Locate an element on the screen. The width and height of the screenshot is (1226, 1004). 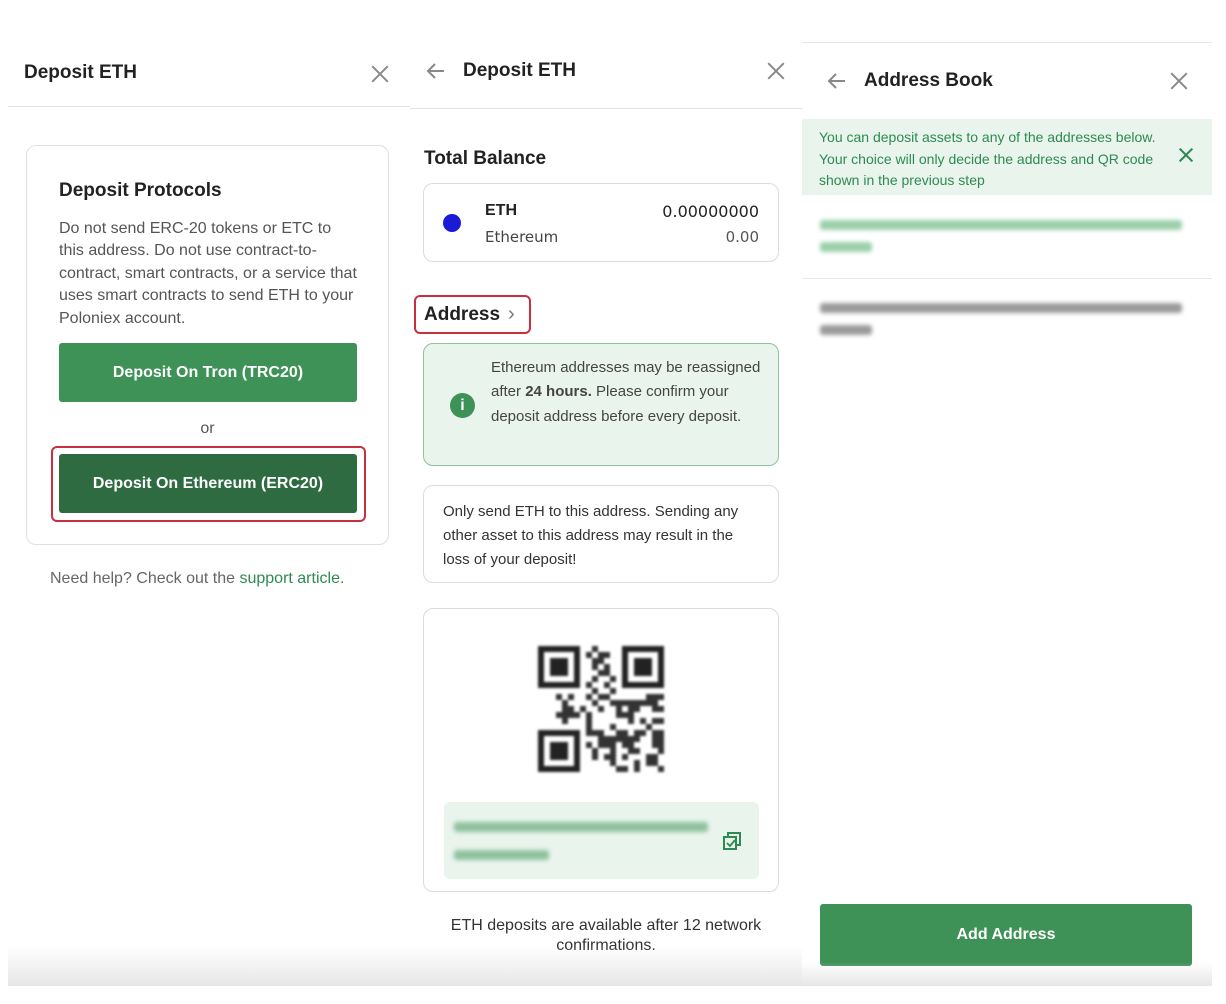
address-book-link: Address › is located at coordinates (472, 314).